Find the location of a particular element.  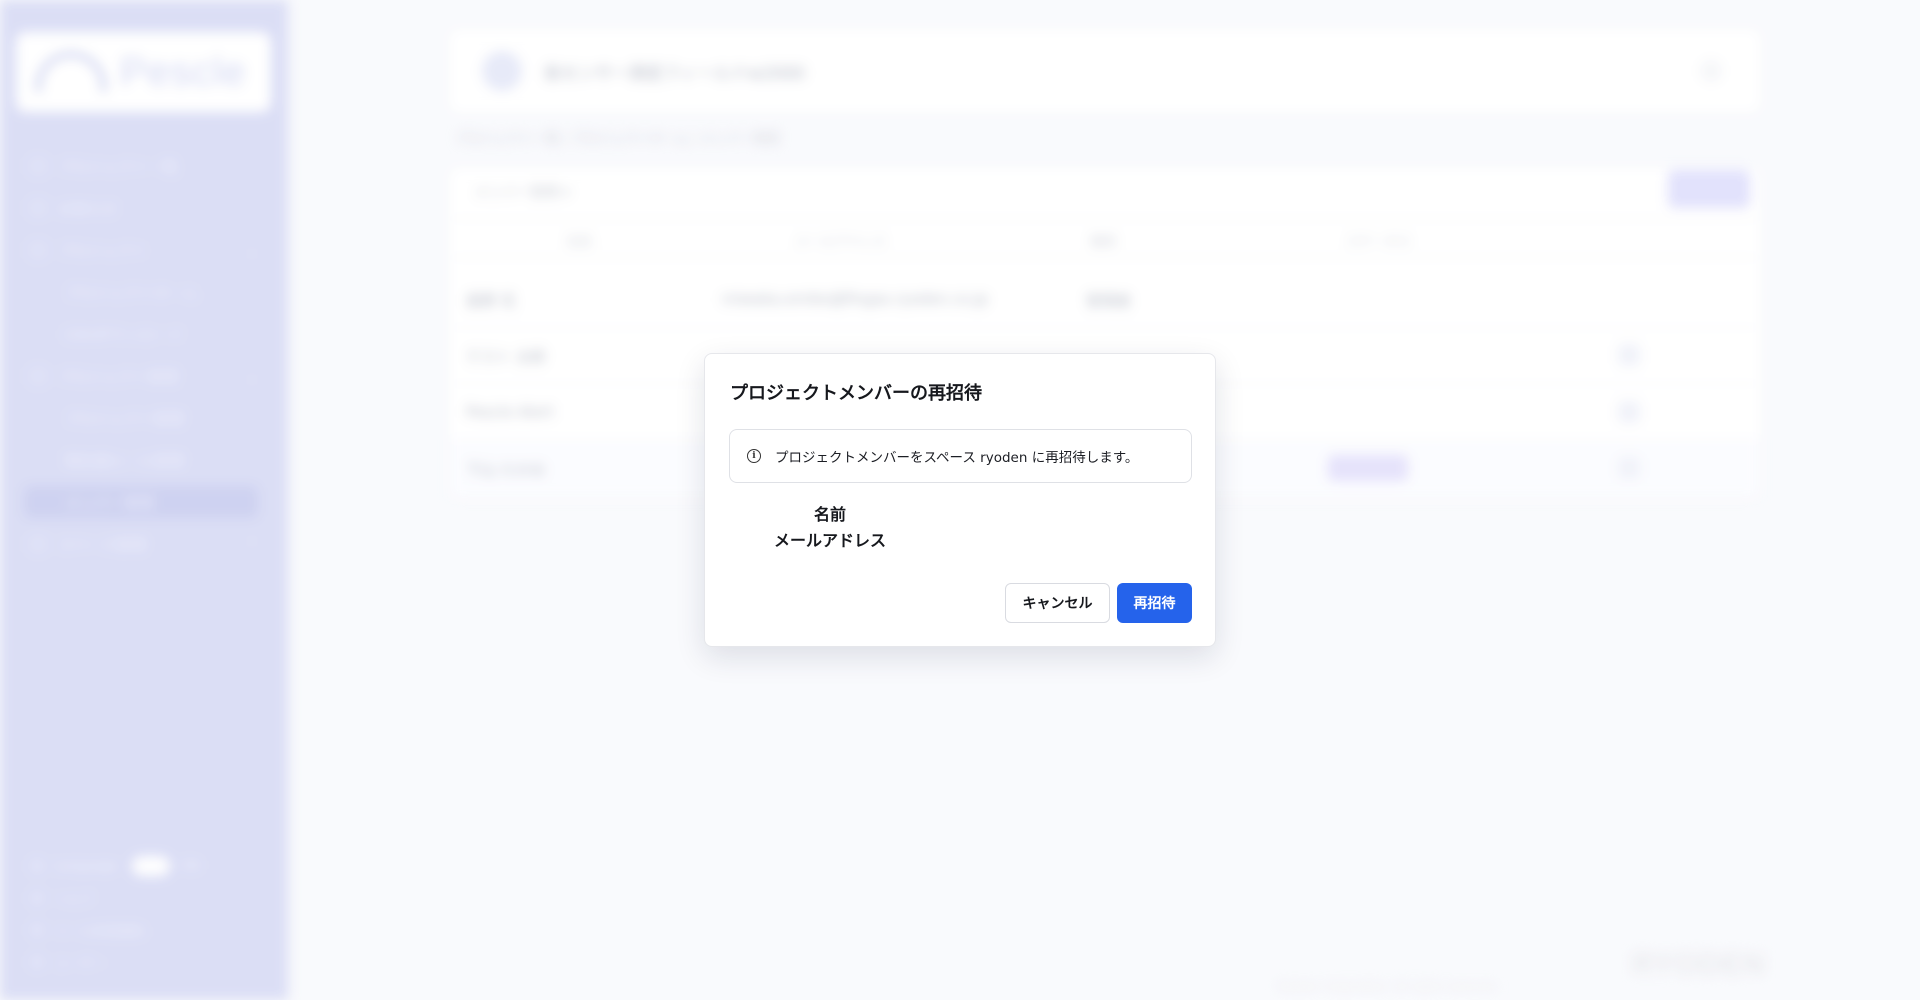

cancel-button: キャンセル is located at coordinates (1057, 603).